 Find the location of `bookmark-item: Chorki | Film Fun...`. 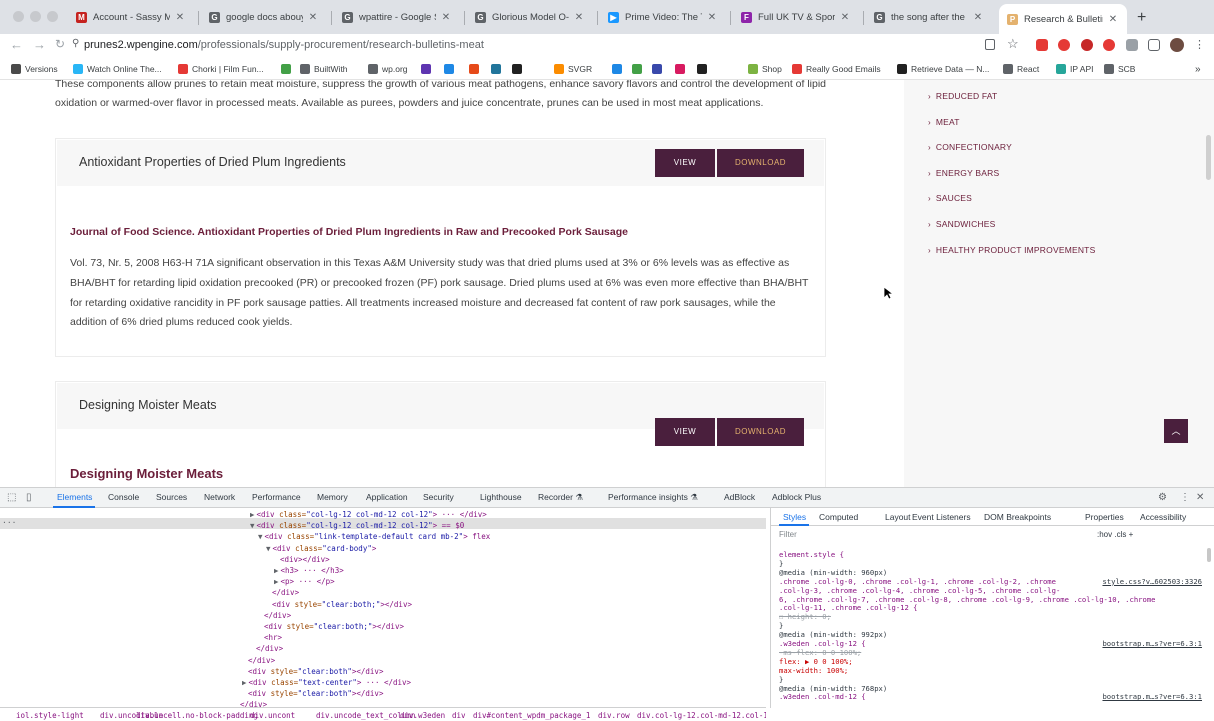

bookmark-item: Chorki | Film Fun... is located at coordinates (221, 69).